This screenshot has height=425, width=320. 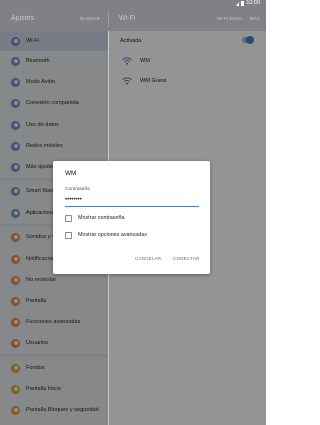 I want to click on airplane-icon, so click(x=15, y=82).